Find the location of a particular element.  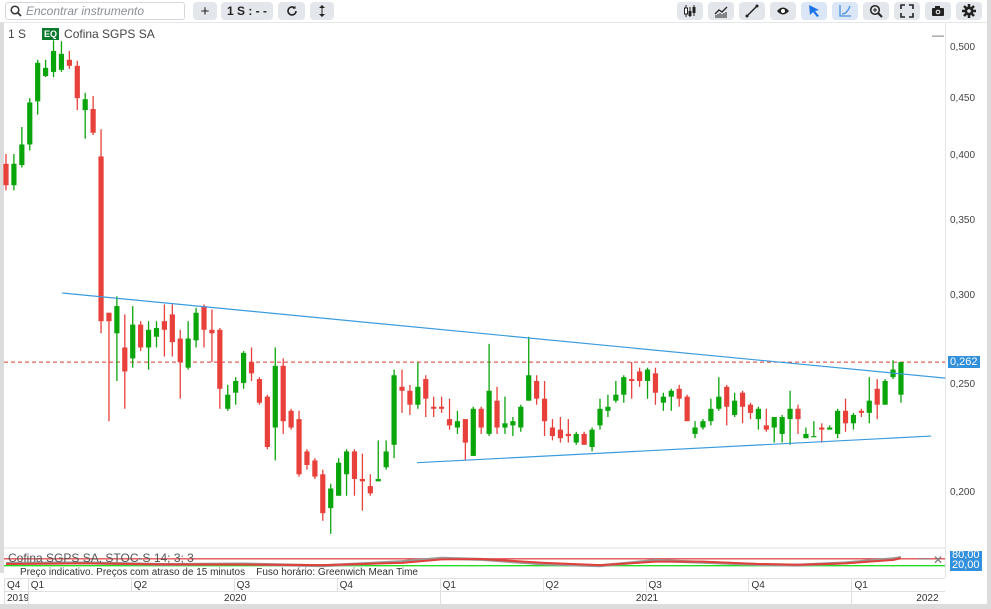

y-tick-label: 0,350 is located at coordinates (963, 221).